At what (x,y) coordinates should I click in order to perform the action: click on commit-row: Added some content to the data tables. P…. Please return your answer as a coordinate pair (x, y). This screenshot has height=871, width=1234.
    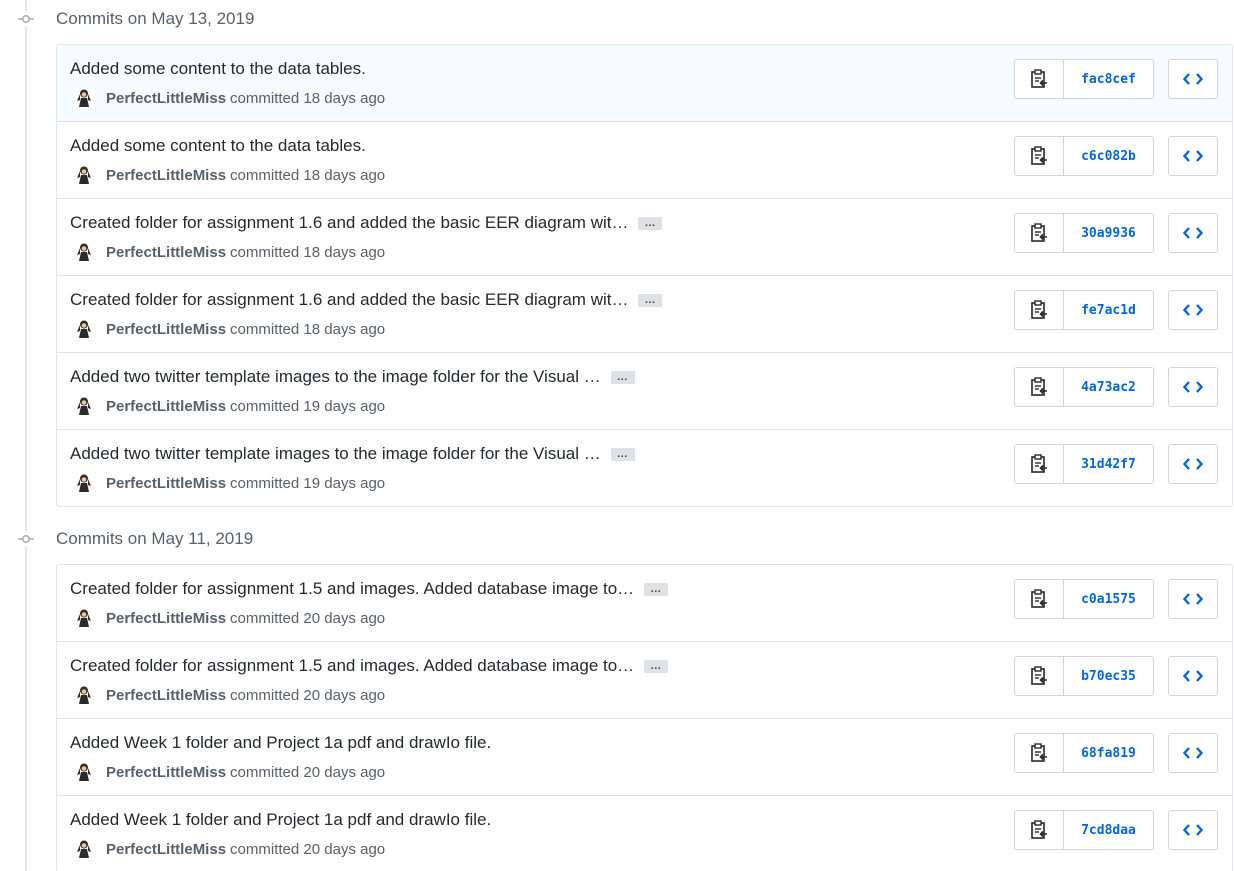
    Looking at the image, I should click on (644, 83).